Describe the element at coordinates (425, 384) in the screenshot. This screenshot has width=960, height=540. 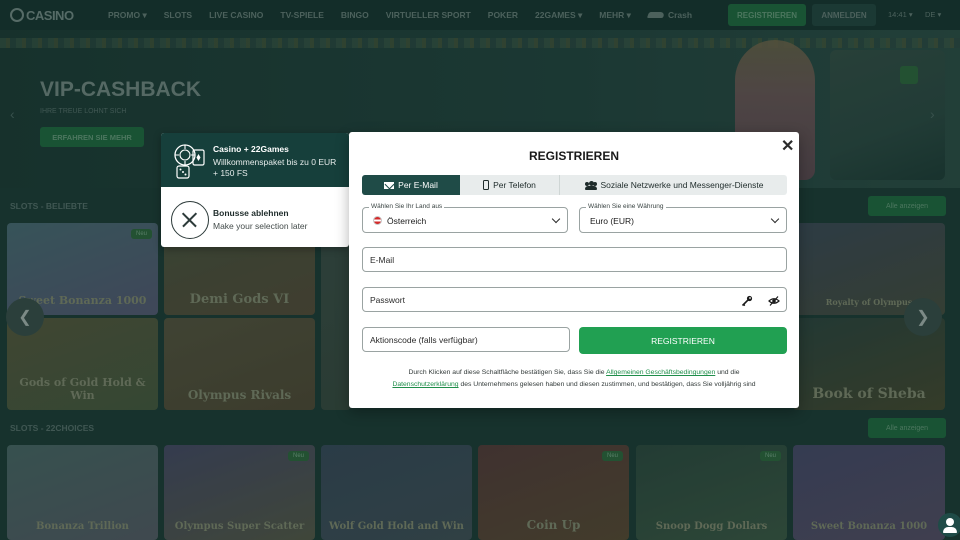
I see `privacy-link: Datenschutzerklärung` at that location.